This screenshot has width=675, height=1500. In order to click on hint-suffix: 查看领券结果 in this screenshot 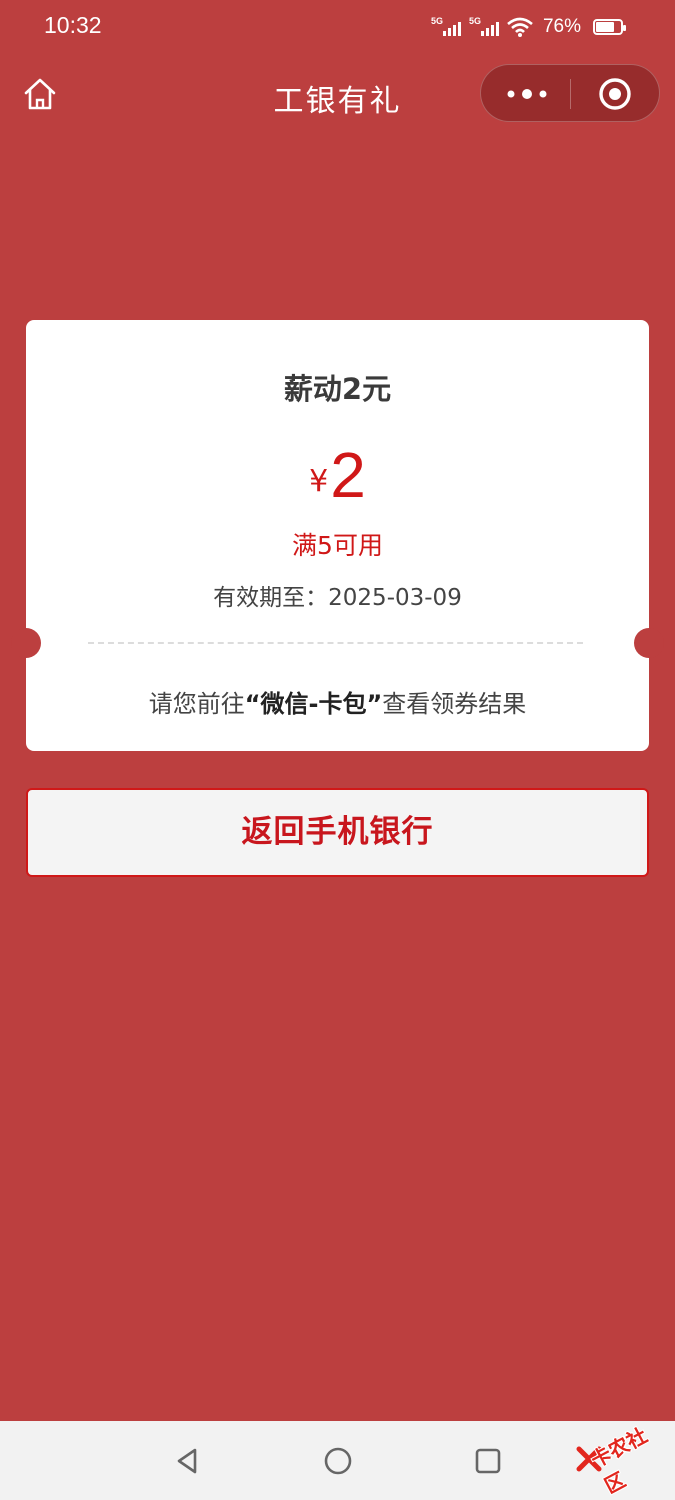, I will do `click(454, 704)`.